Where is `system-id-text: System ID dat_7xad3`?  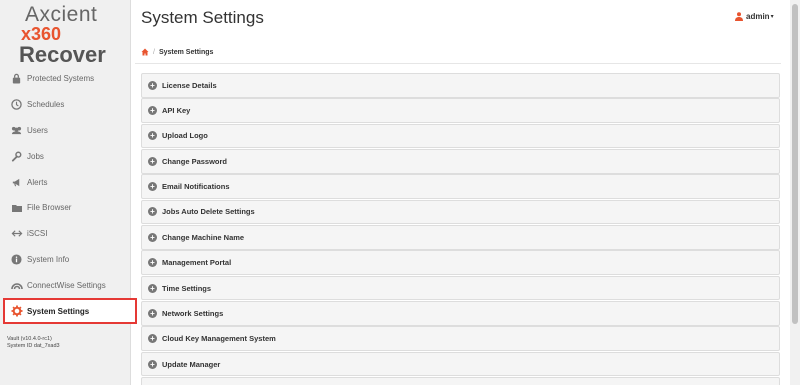
system-id-text: System ID dat_7xad3 is located at coordinates (33, 346).